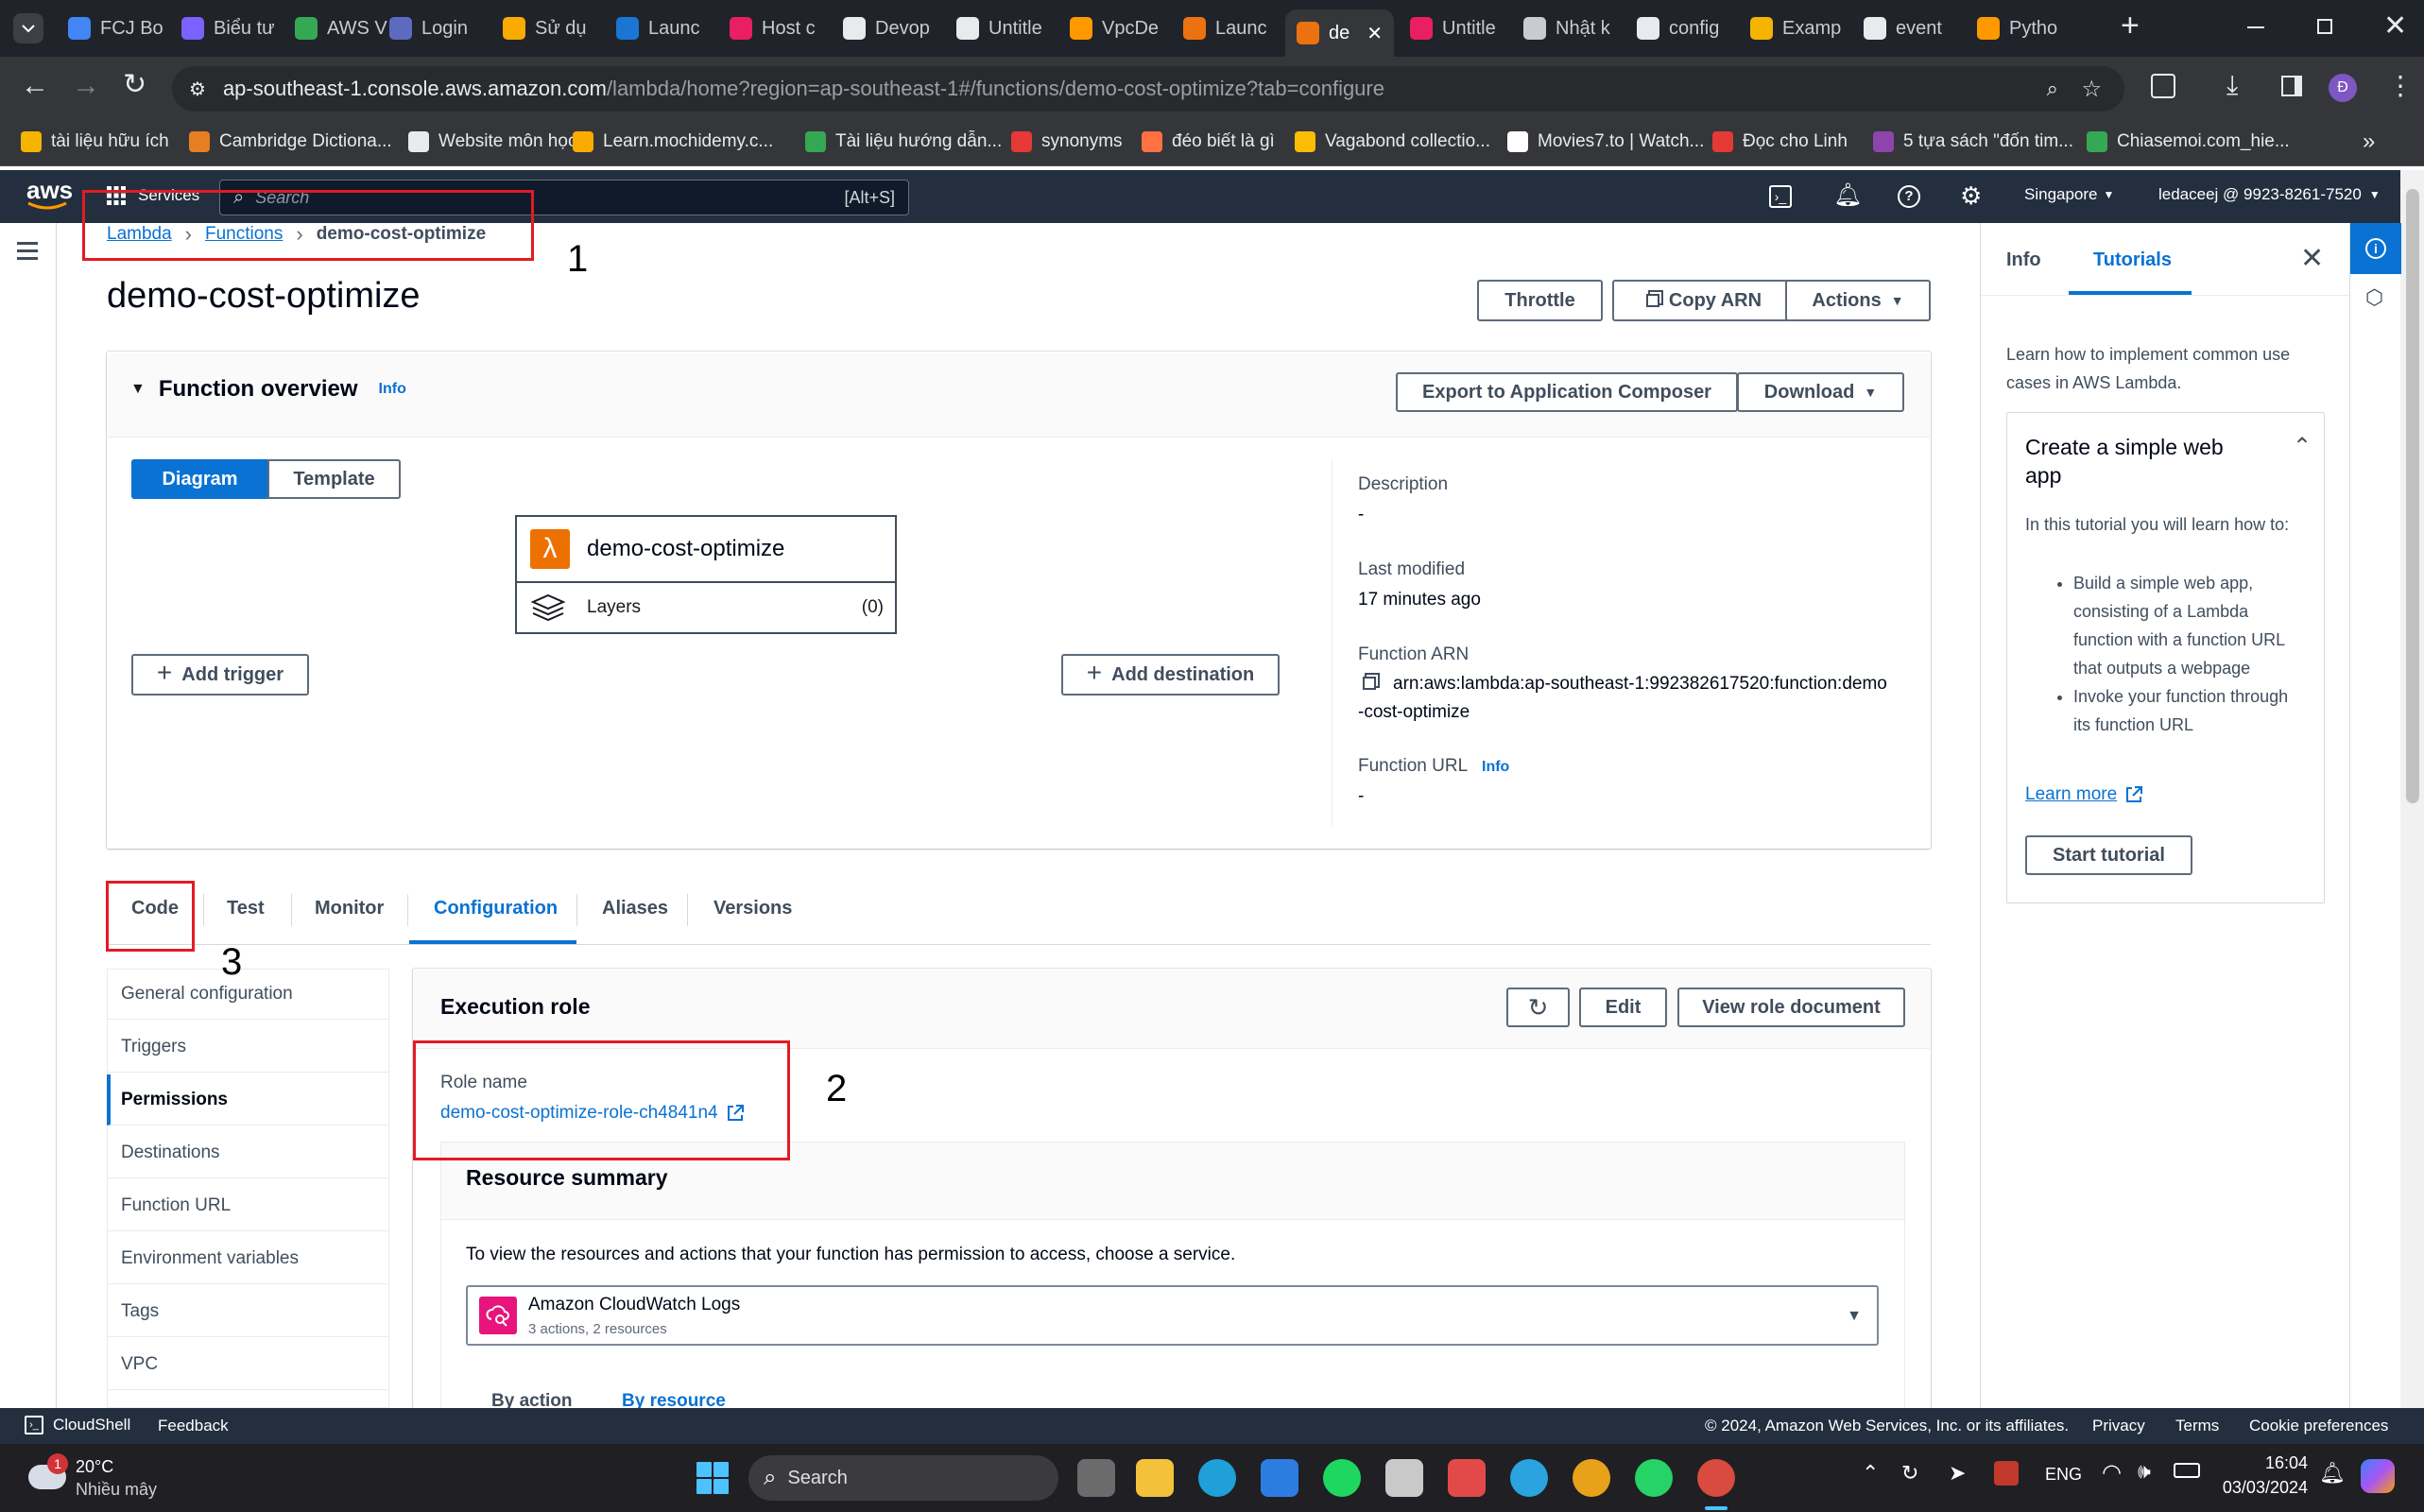 The width and height of the screenshot is (2424, 1512). I want to click on config-nav-item: Tags, so click(247, 1311).